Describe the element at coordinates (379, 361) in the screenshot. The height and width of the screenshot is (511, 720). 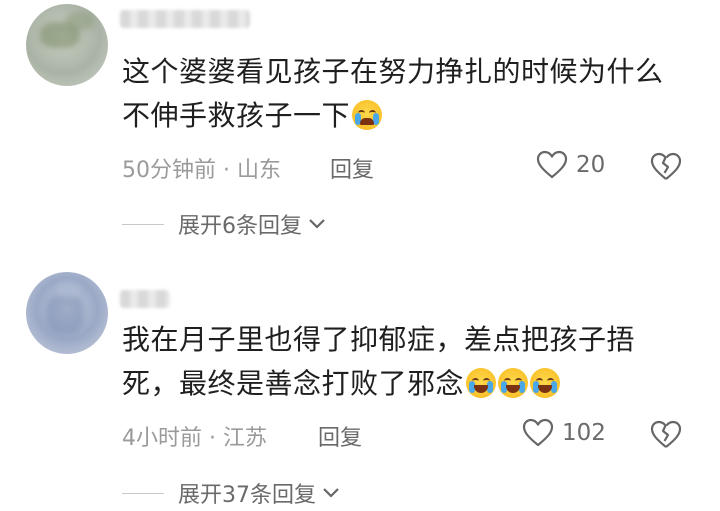
I see `comment-text: 我在月子里也得了抑郁症，差点把孩子捂死，最终是善念打败了邪念` at that location.